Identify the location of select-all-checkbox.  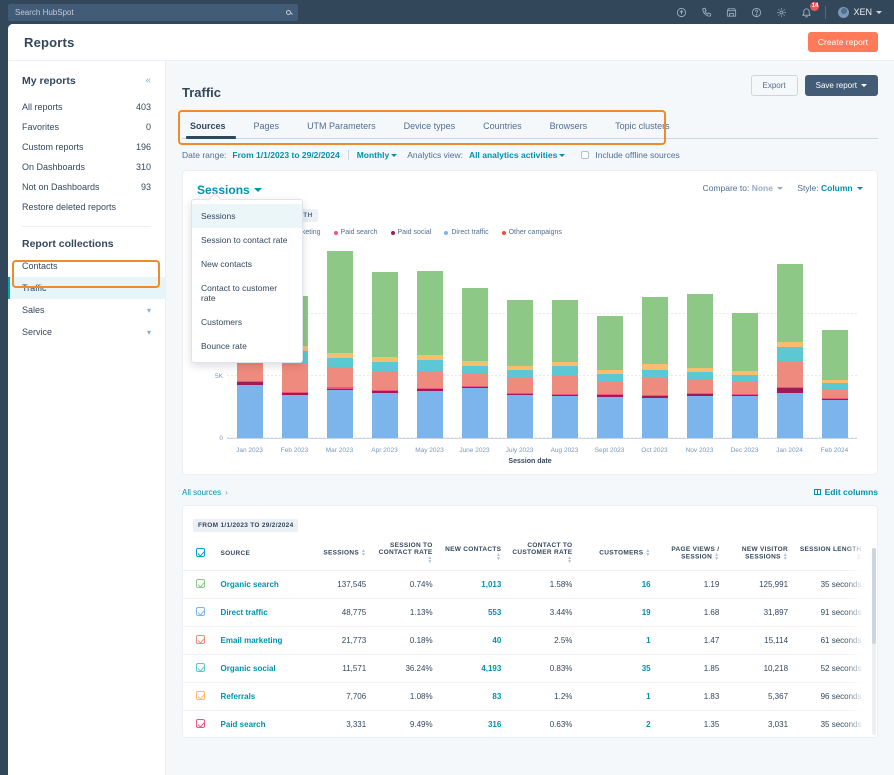
(201, 552).